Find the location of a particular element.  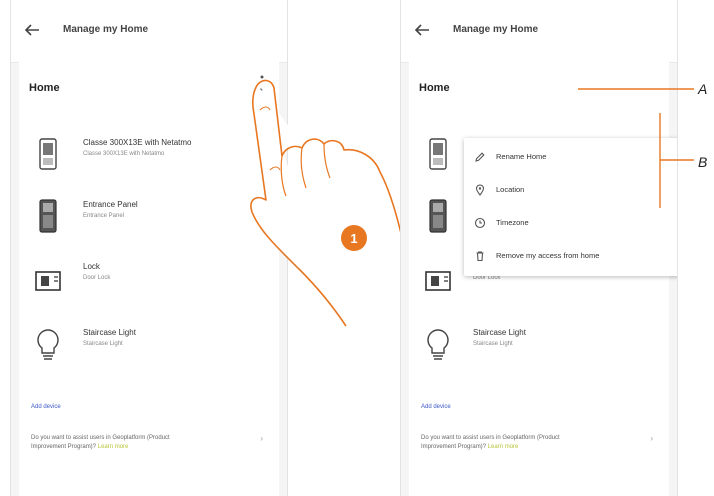

pencil-icon is located at coordinates (480, 157).